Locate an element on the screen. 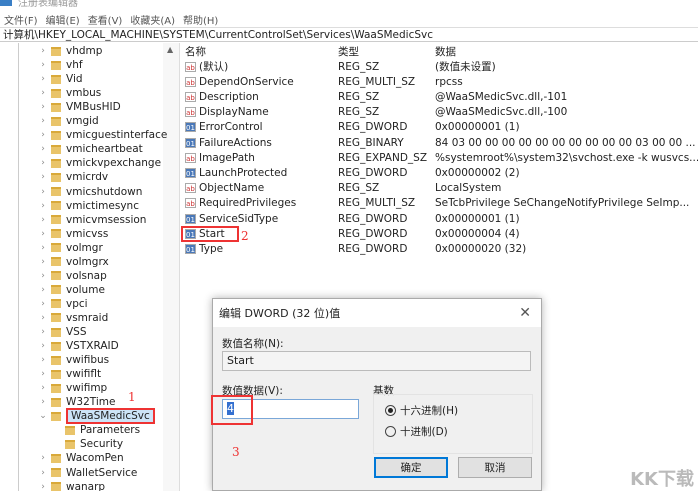 The width and height of the screenshot is (698, 491). value-row: 01 Start REG_DWORD 0x00000004 (4) is located at coordinates (439, 233).